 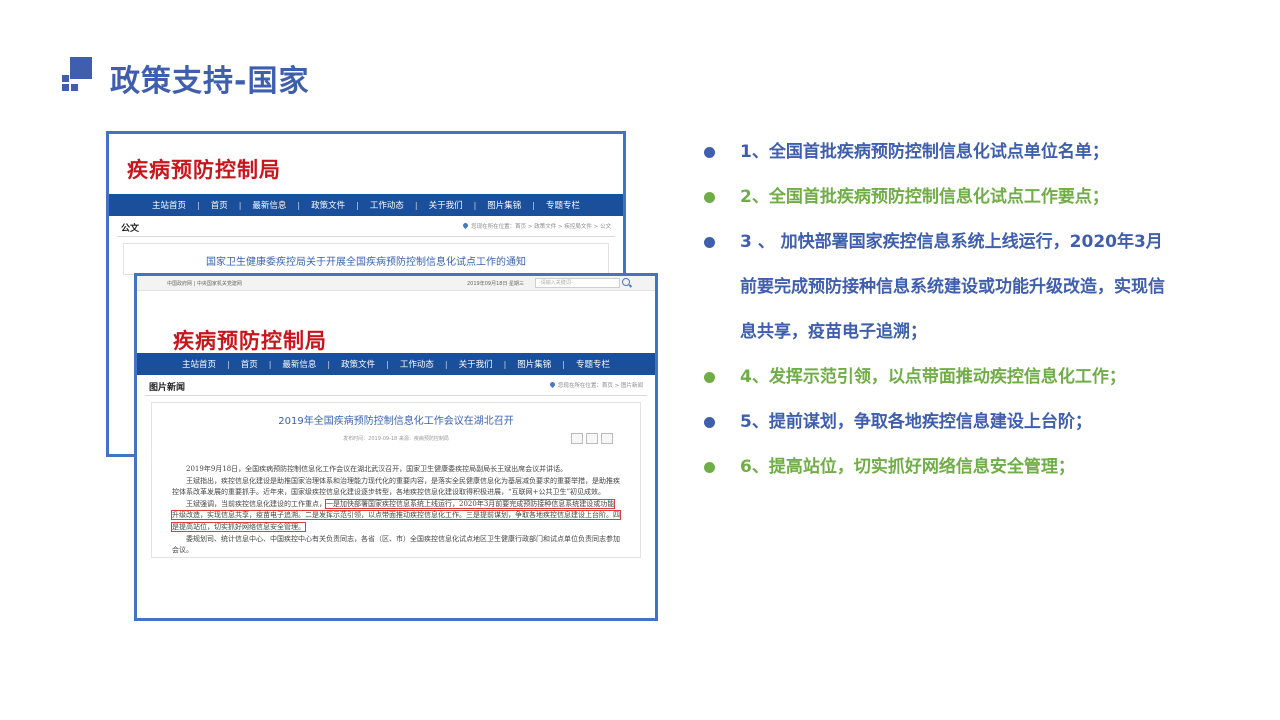 I want to click on bullet-item: 2、全国首批疾病预防控制信息化试点工作要点；, so click(x=939, y=197).